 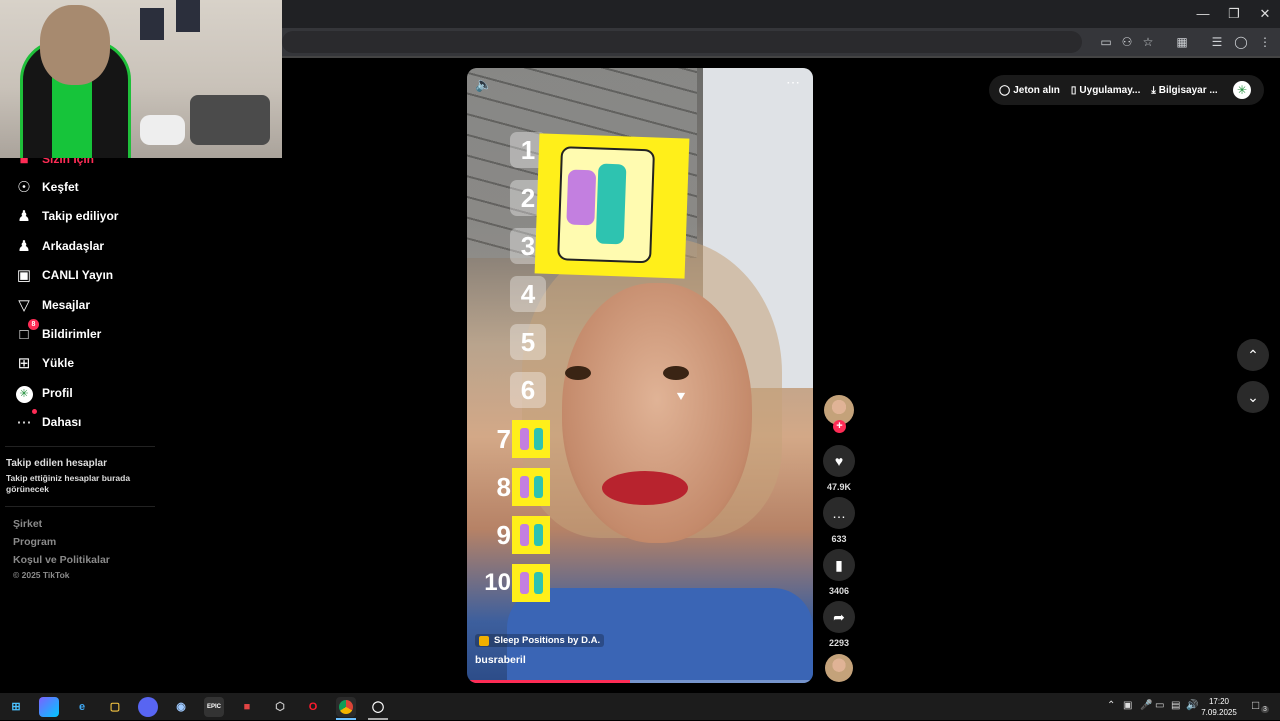 What do you see at coordinates (313, 707) in the screenshot?
I see `opera-icon: O` at bounding box center [313, 707].